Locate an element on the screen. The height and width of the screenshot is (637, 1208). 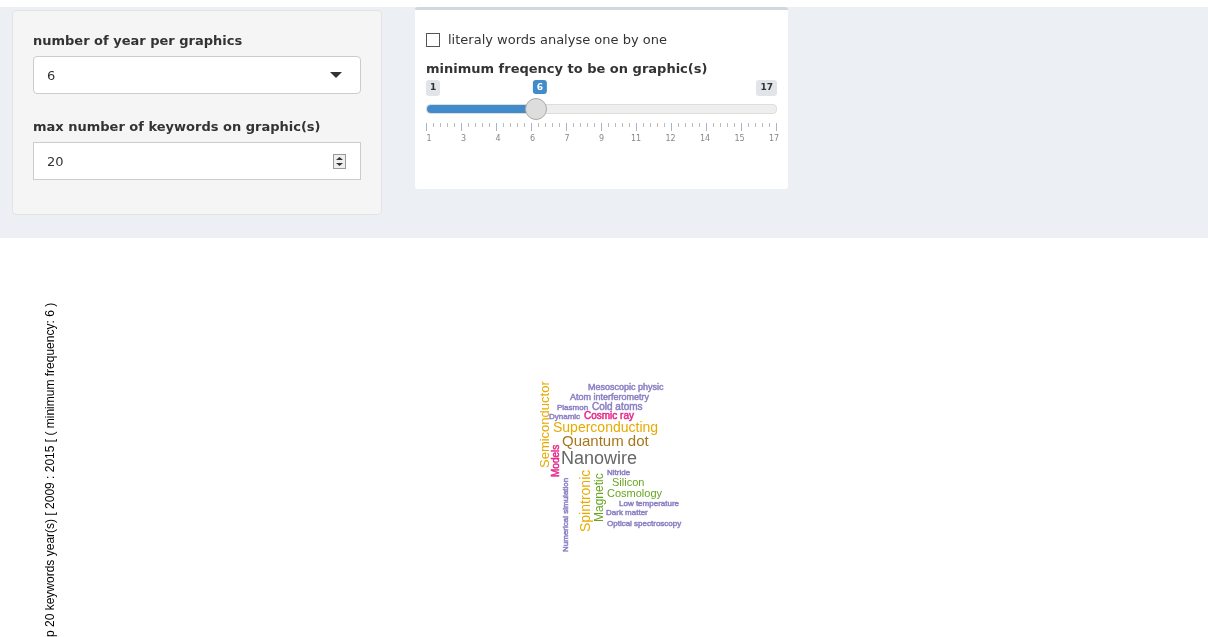
current-value-label: 6 is located at coordinates (539, 87).